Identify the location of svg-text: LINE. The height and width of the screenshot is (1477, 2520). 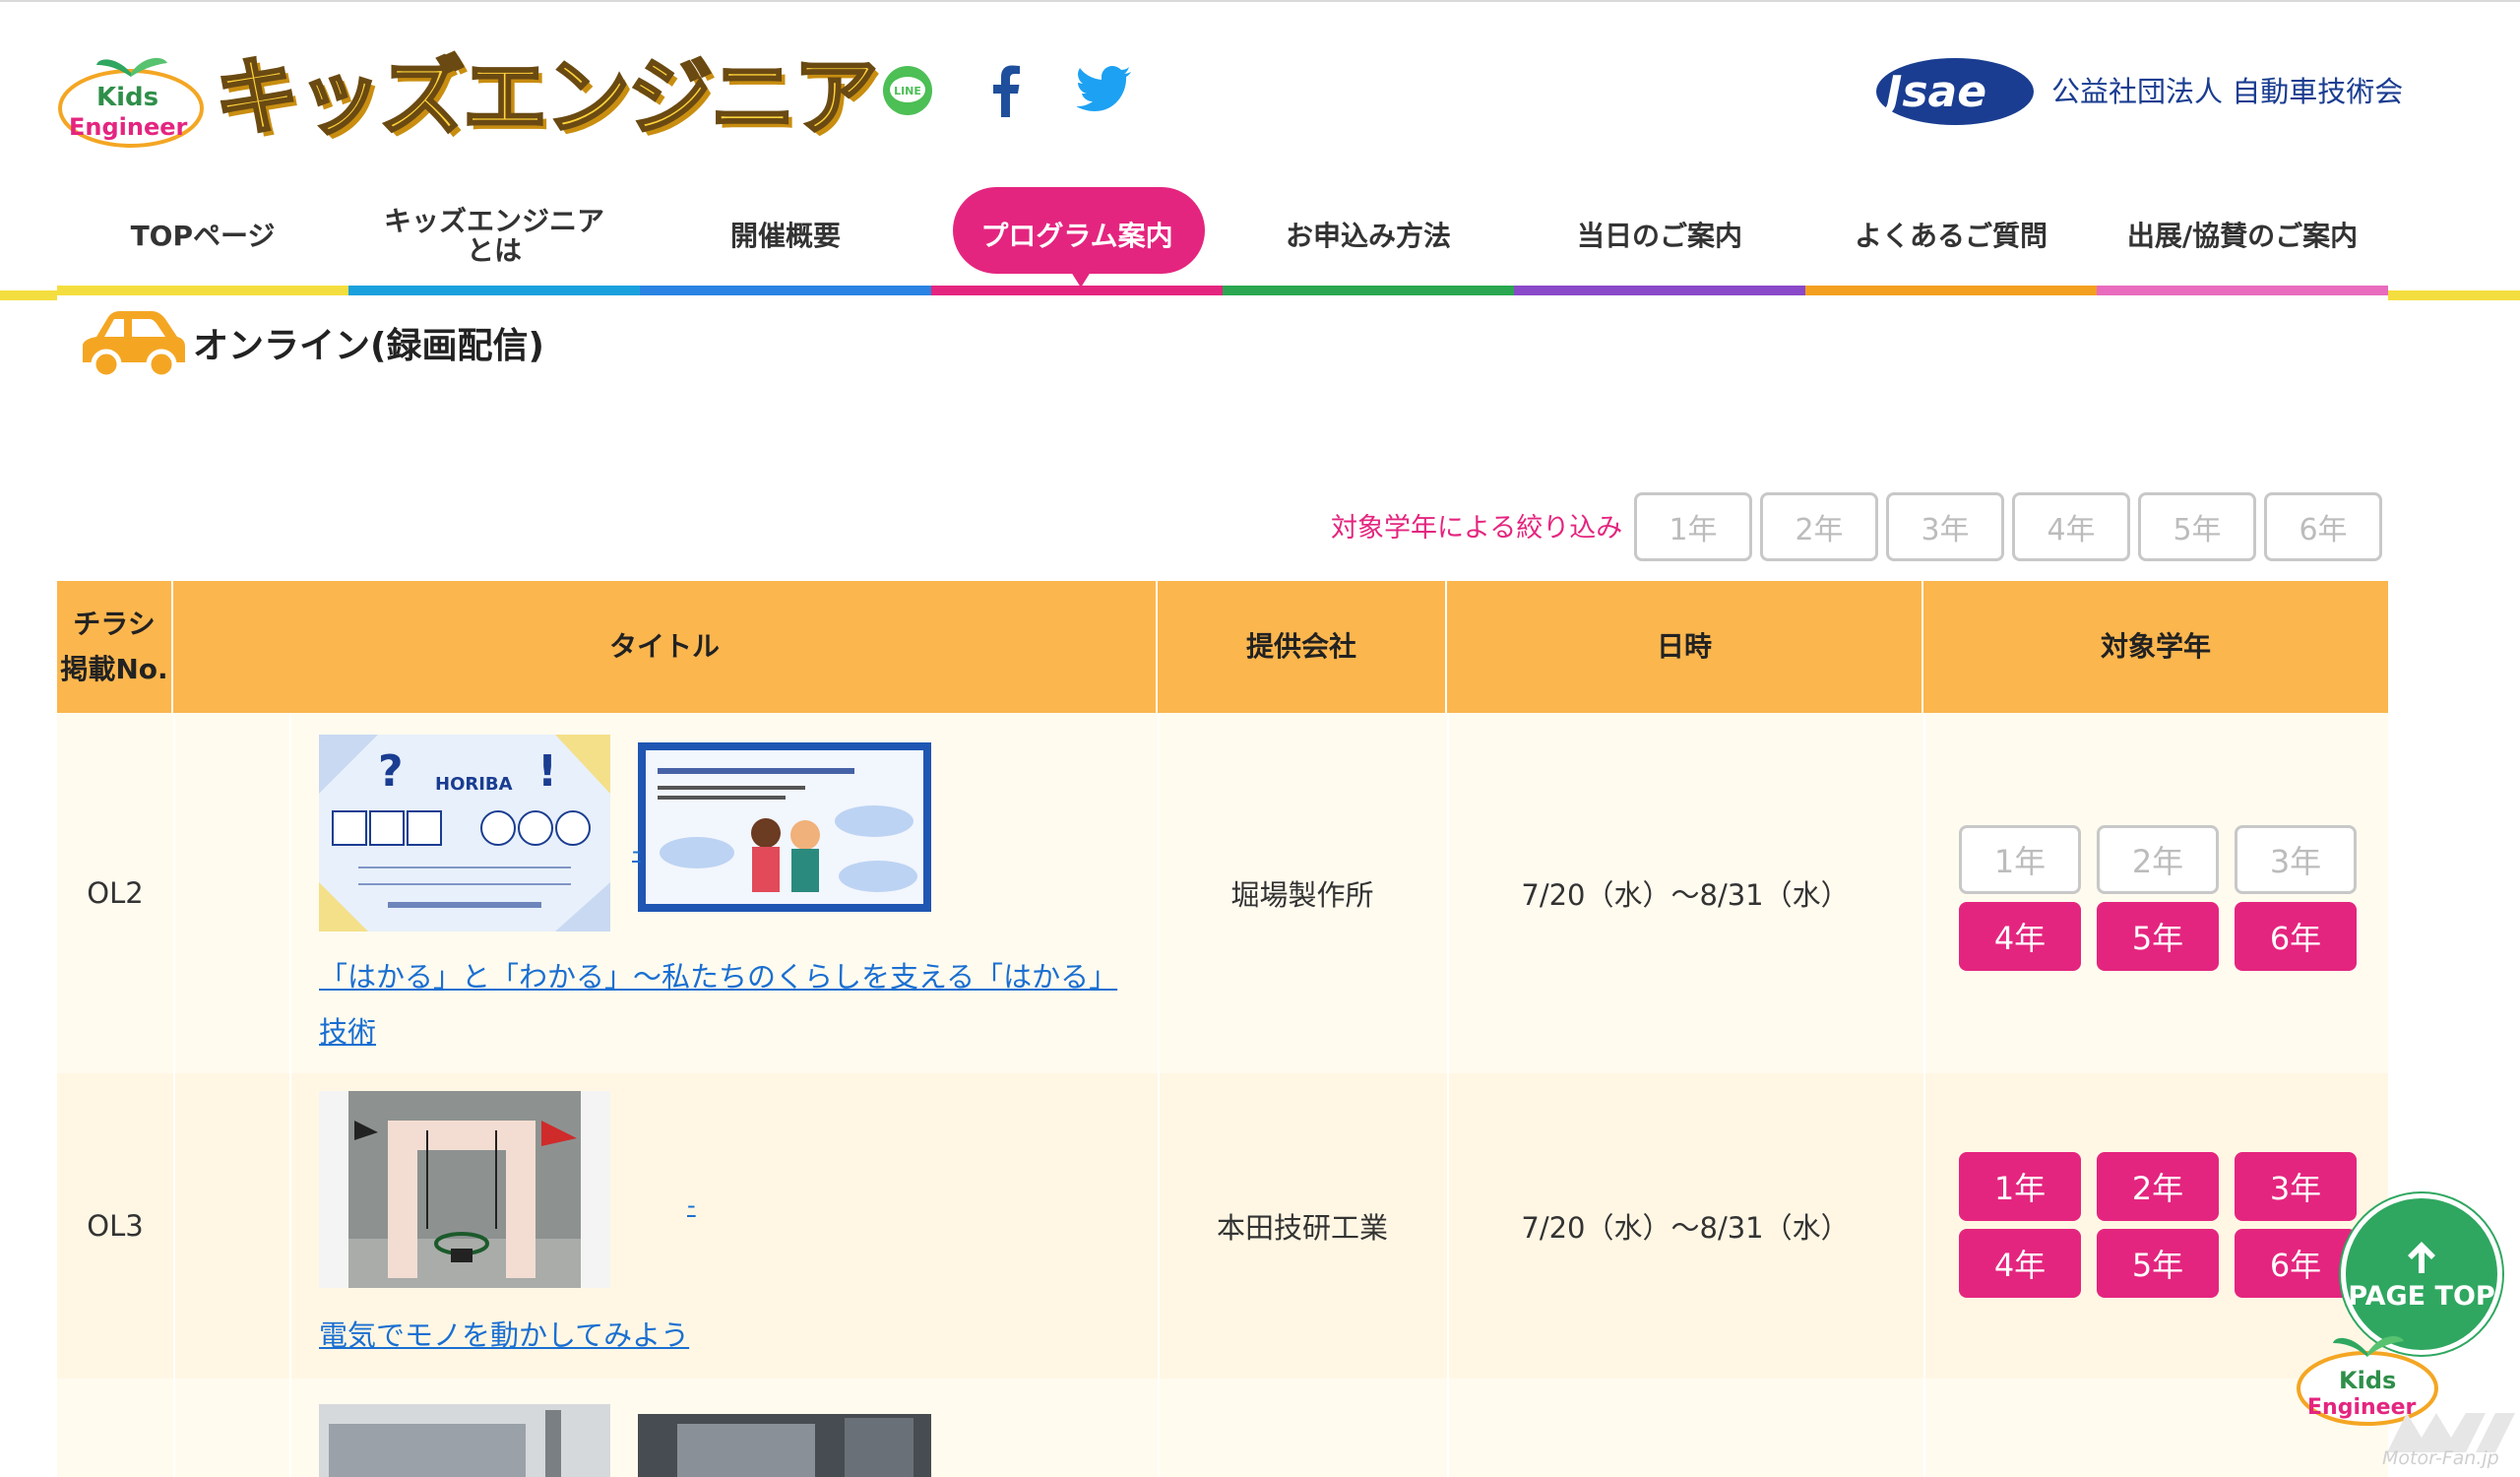
(907, 91).